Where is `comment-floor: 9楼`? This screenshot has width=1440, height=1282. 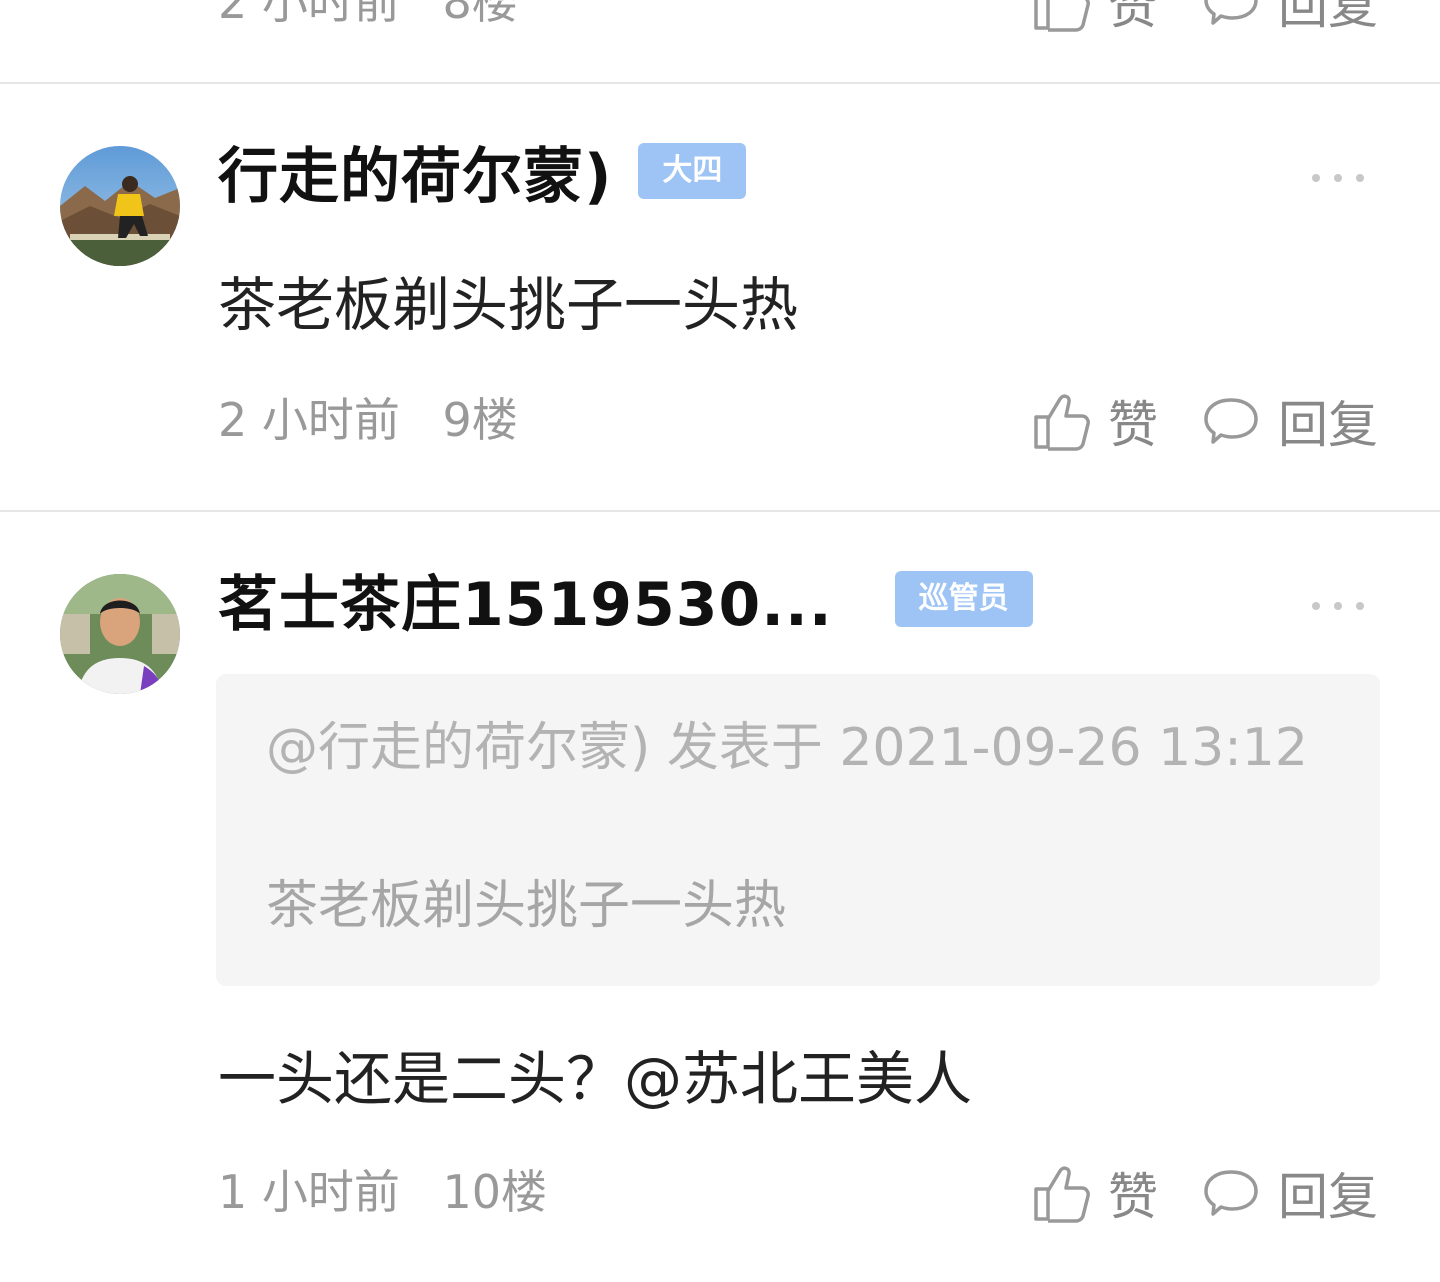 comment-floor: 9楼 is located at coordinates (480, 420).